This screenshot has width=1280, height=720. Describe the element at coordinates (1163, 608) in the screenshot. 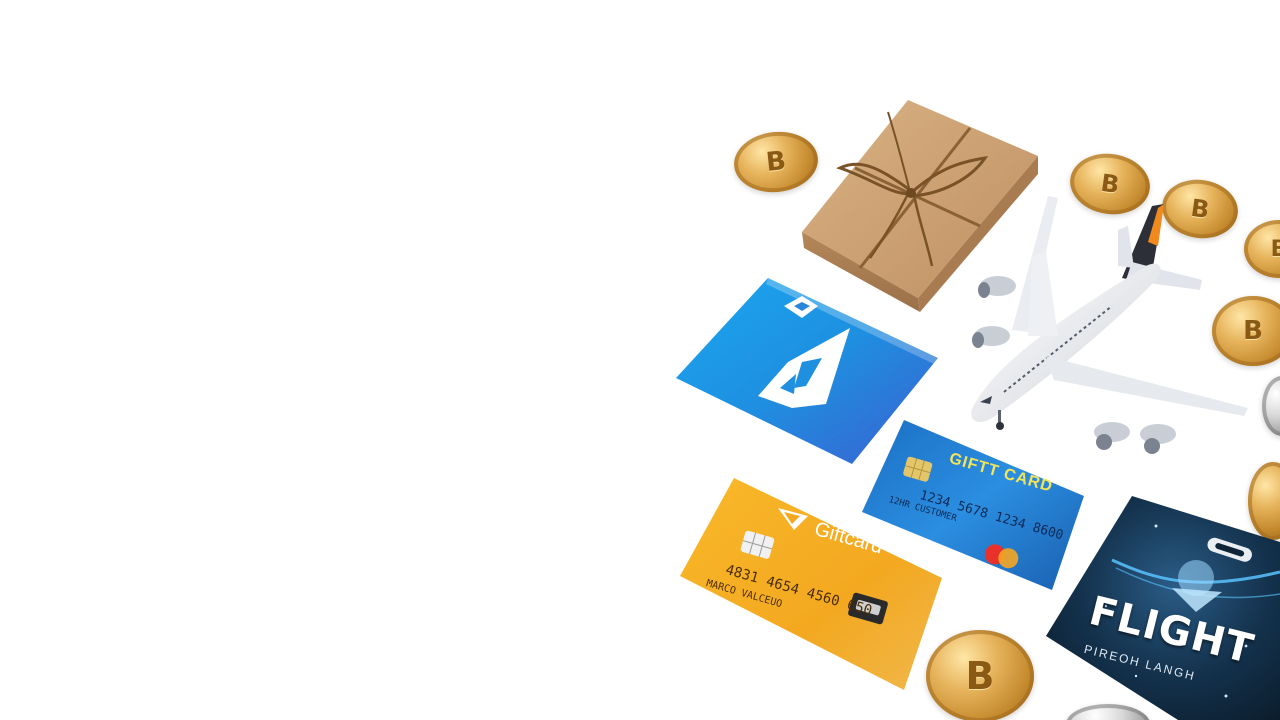

I see `flight-gift-card: FLIGHT PIREOH LANGH` at that location.